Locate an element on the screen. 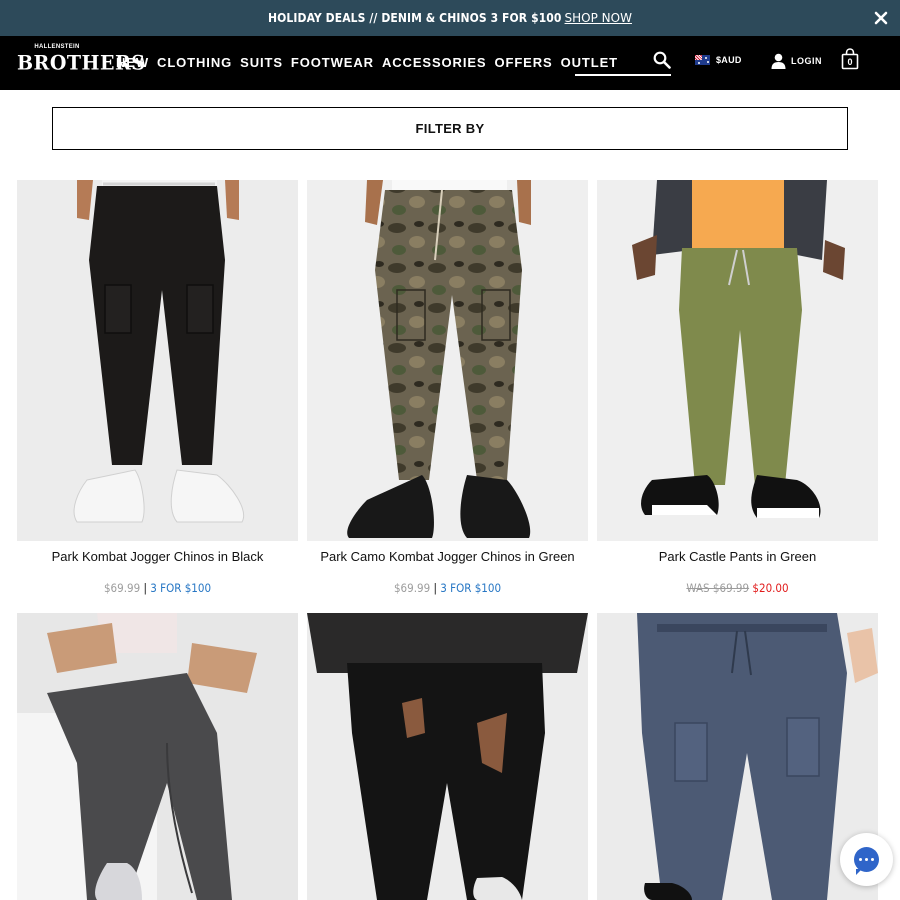 The height and width of the screenshot is (900, 900). nav-item-offers: OFFERS is located at coordinates (523, 62).